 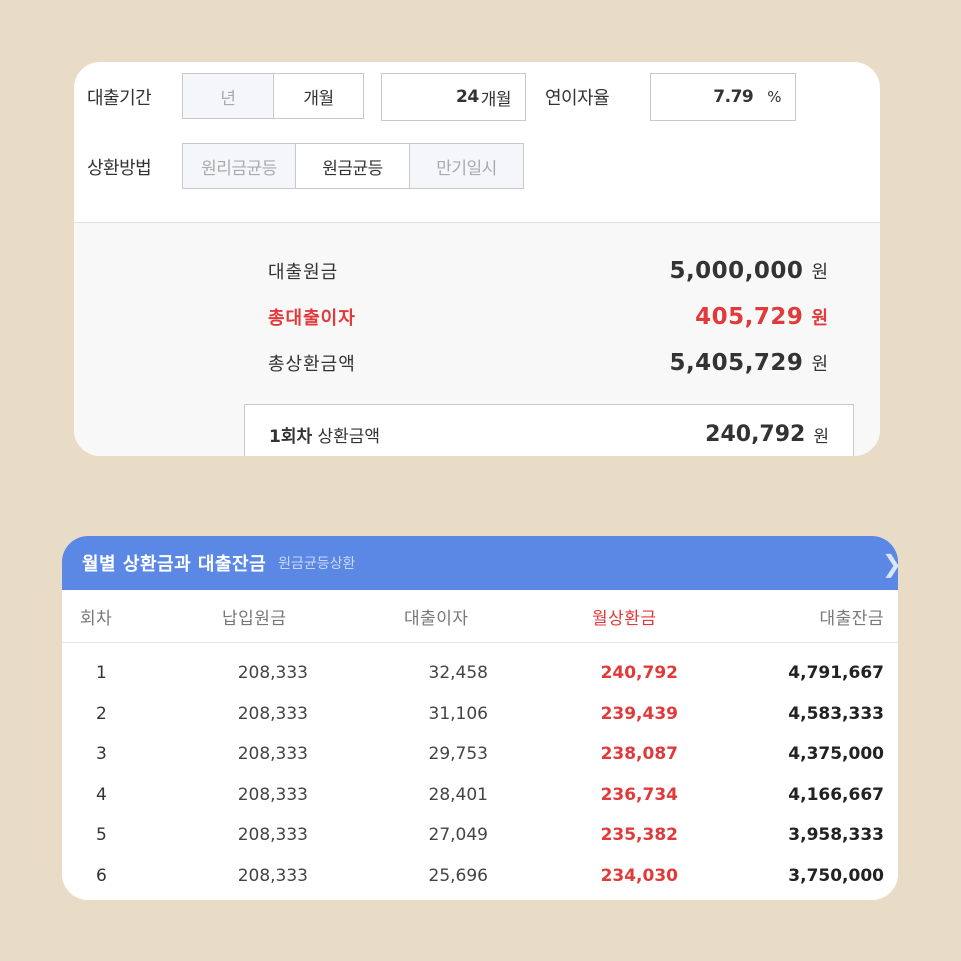 I want to click on col-balance: 대출잔금, so click(x=851, y=619).